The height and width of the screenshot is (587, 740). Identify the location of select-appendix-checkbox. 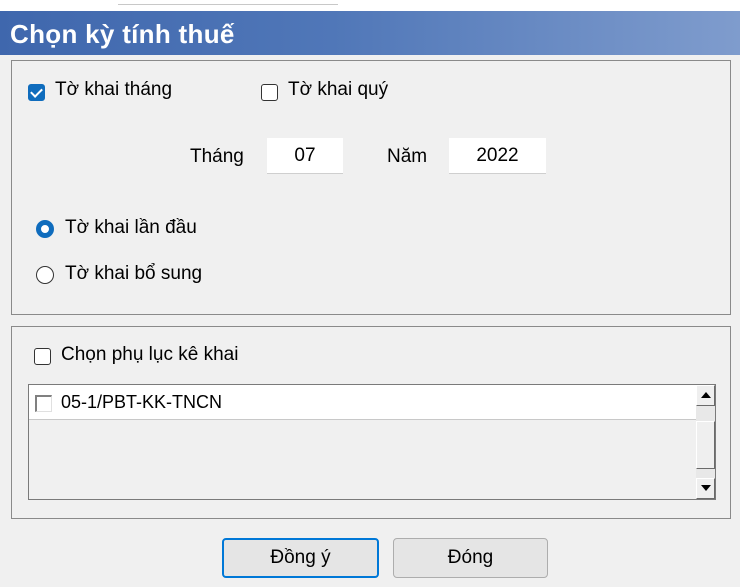
(42, 356).